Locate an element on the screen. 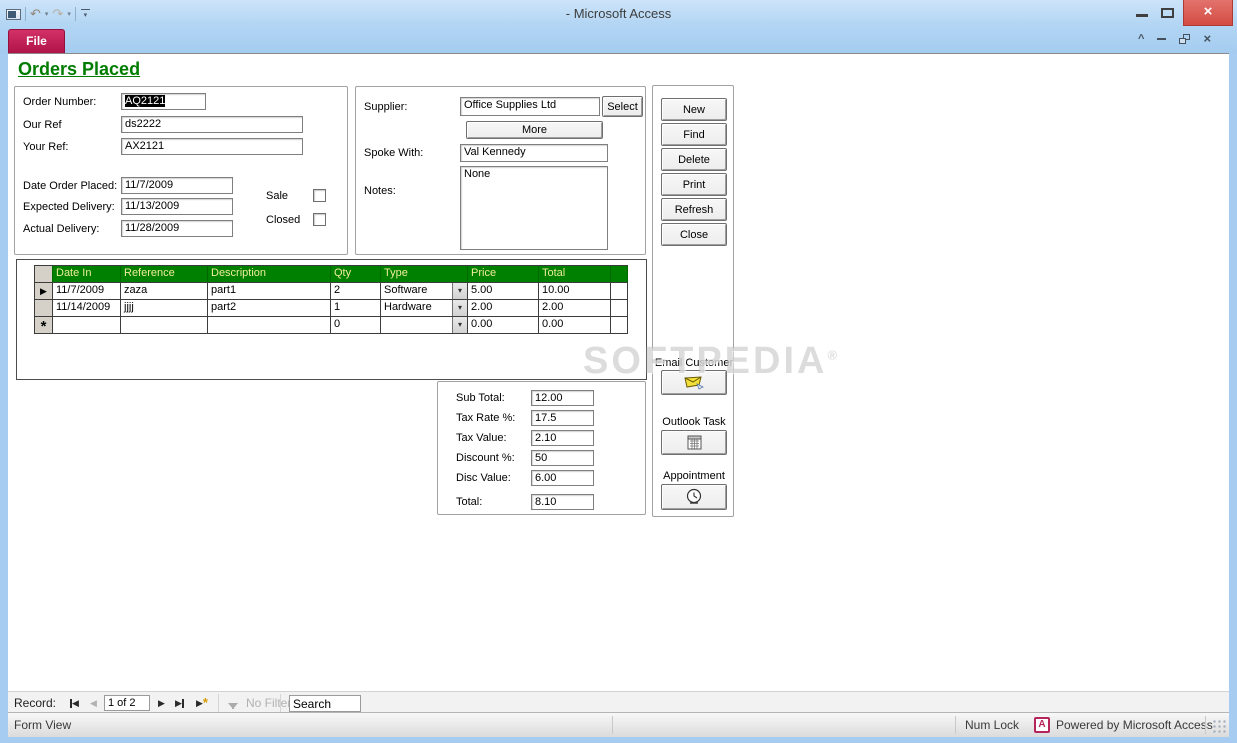  print-button: Print is located at coordinates (694, 184).